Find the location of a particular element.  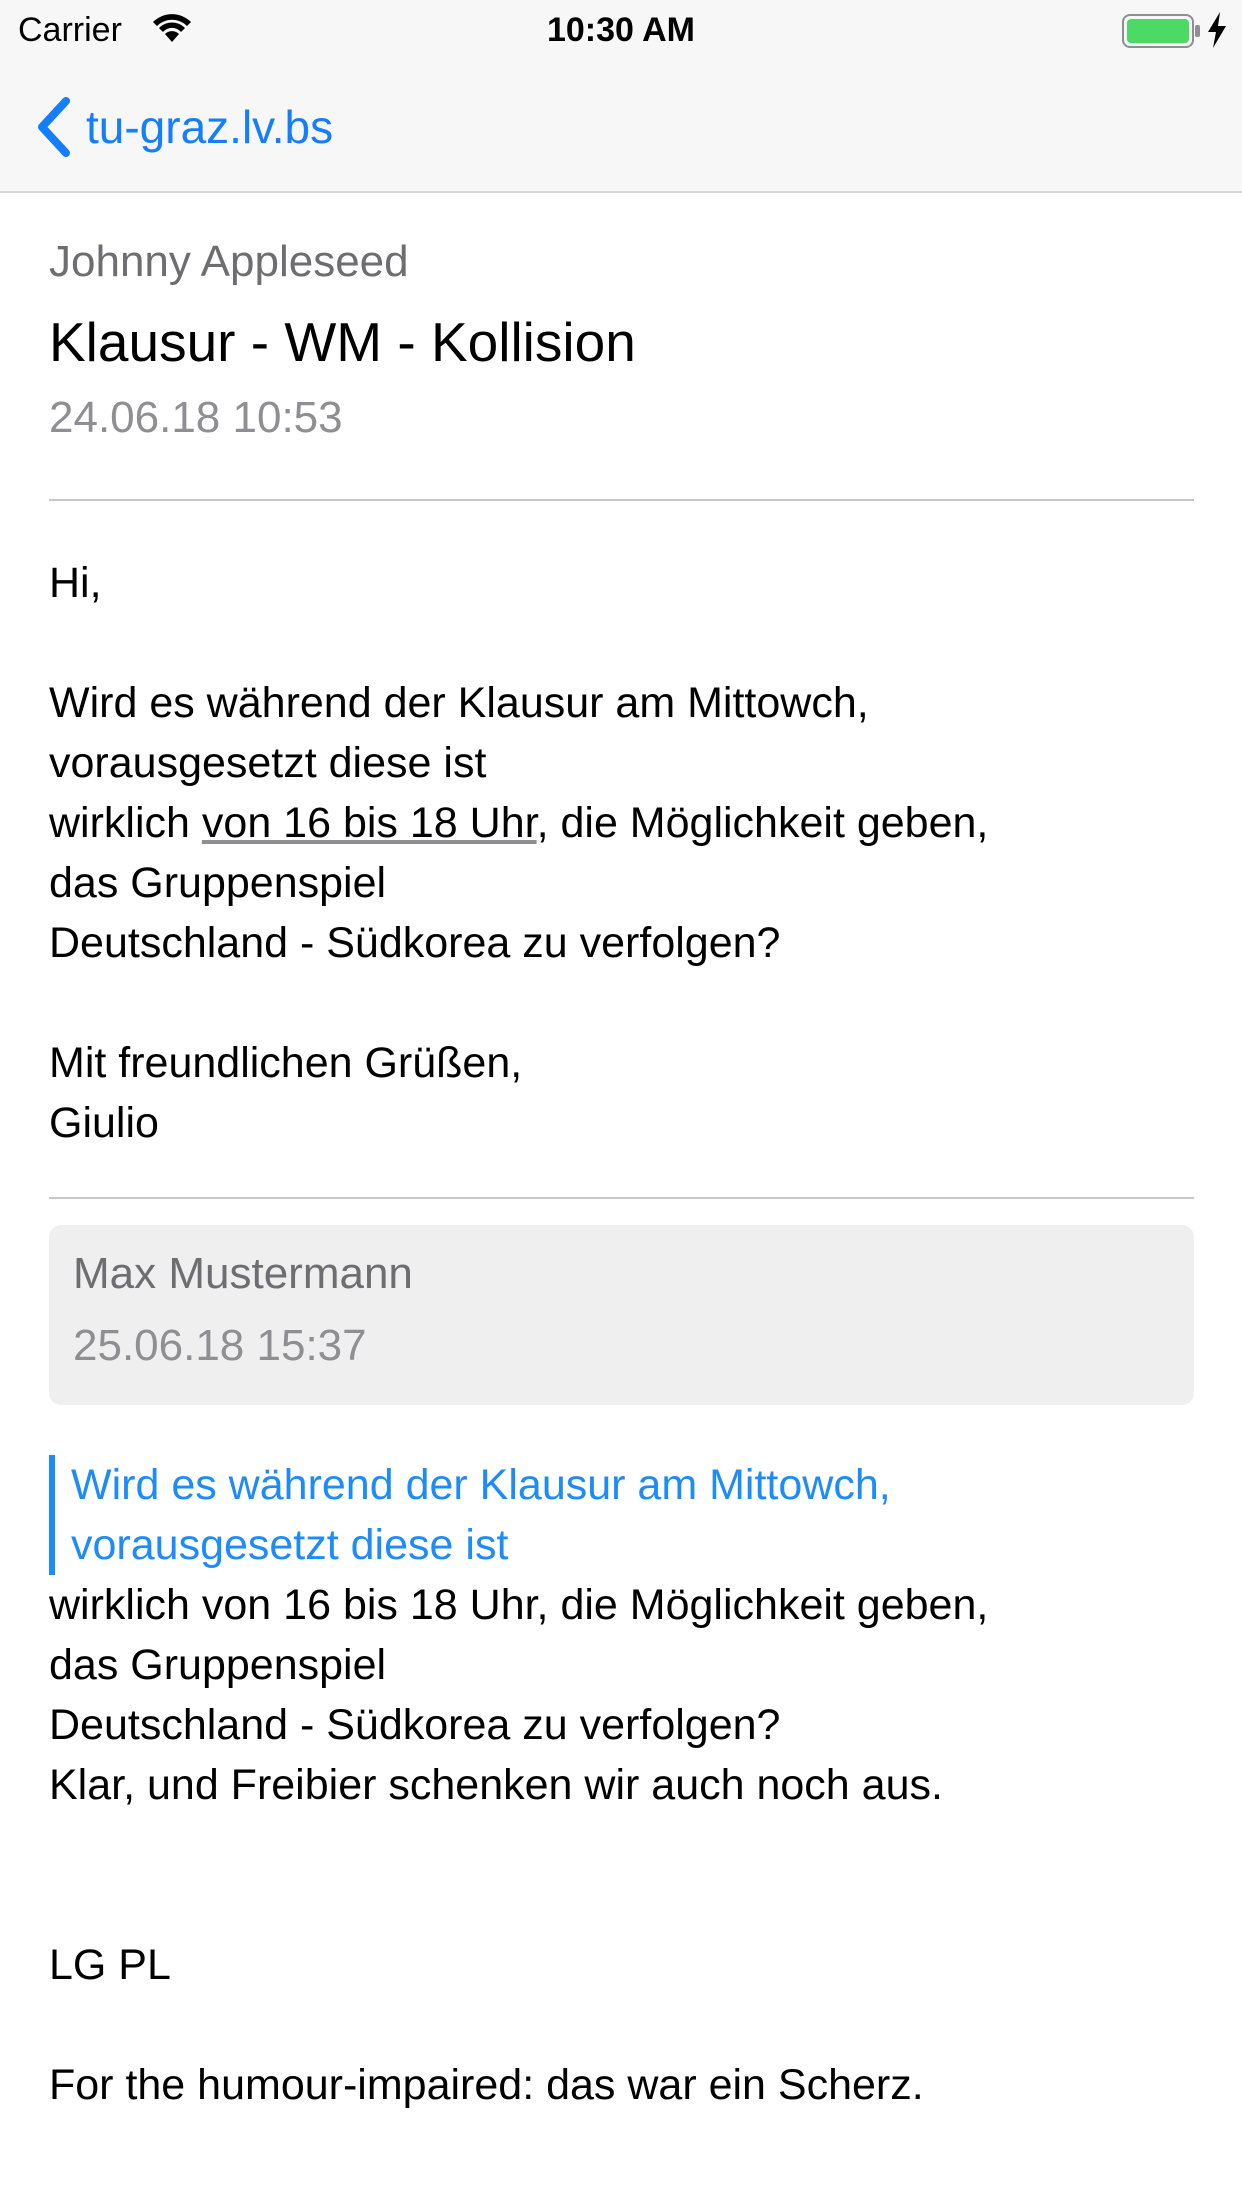

body-line: das Gruppenspiel is located at coordinates (218, 883).